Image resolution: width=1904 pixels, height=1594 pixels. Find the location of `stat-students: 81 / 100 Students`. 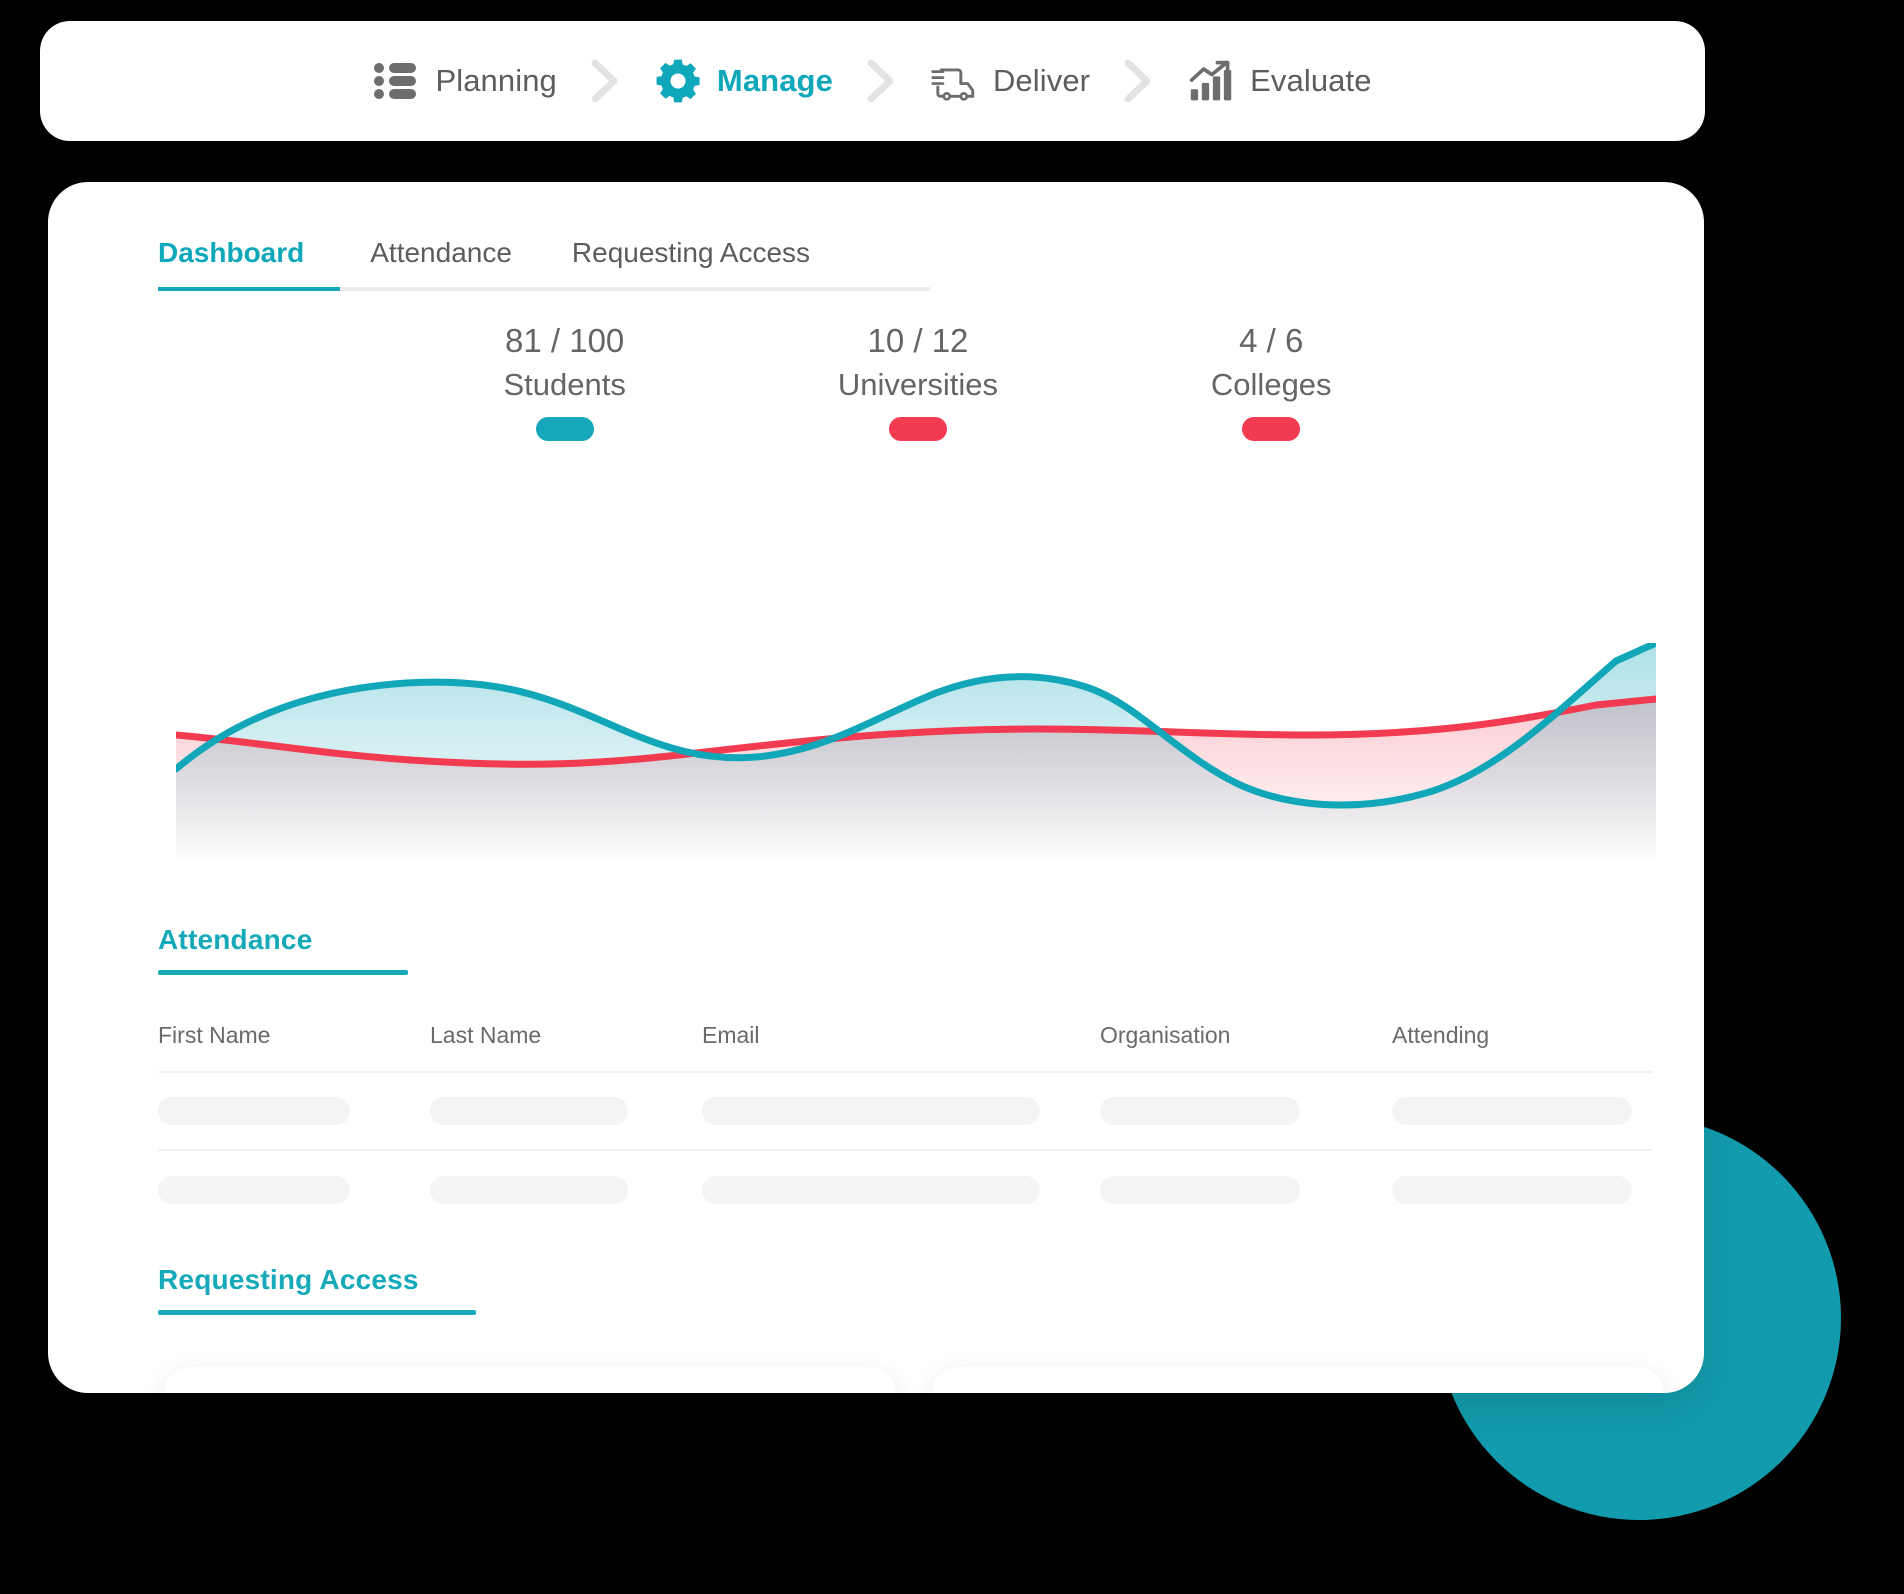

stat-students: 81 / 100 Students is located at coordinates (564, 382).